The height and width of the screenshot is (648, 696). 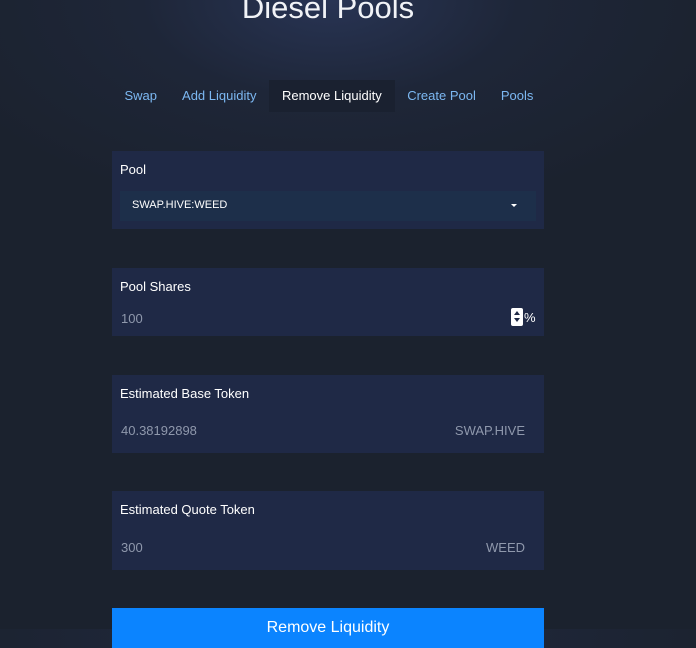 What do you see at coordinates (517, 320) in the screenshot?
I see `spinner-down-icon` at bounding box center [517, 320].